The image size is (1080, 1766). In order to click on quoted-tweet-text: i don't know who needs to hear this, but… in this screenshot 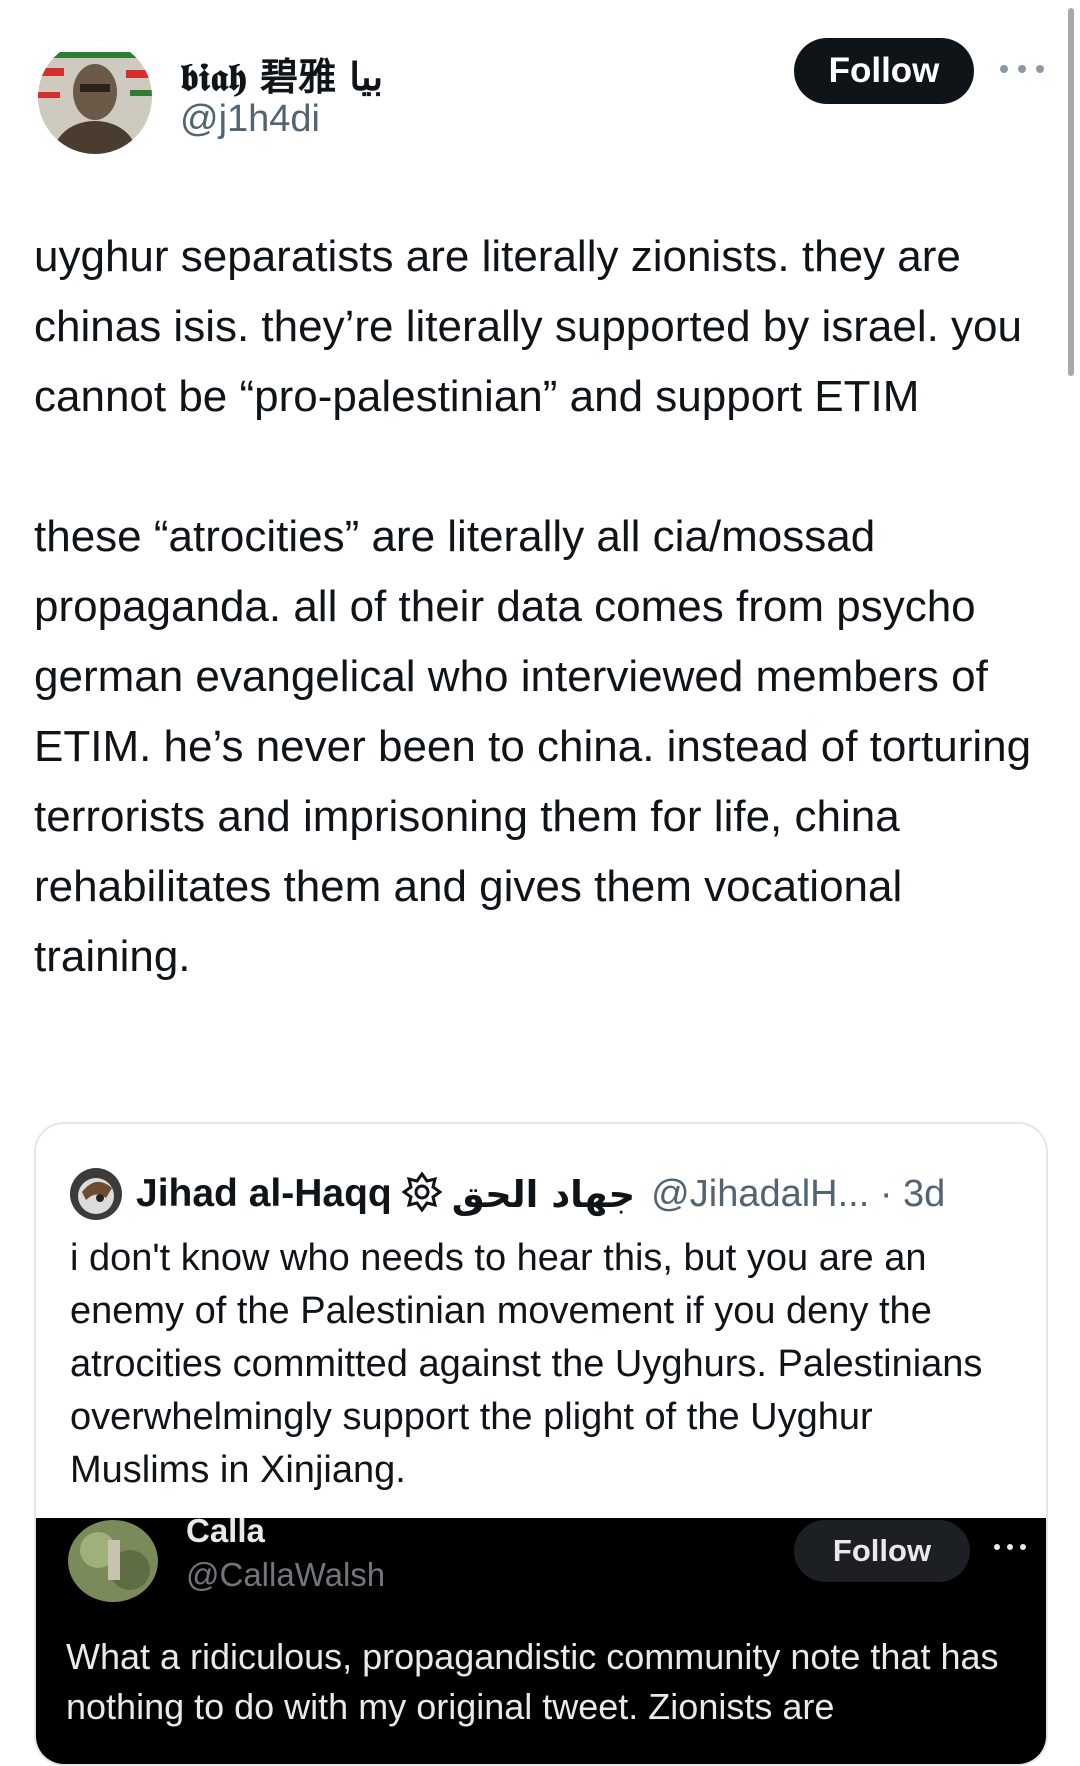, I will do `click(526, 1364)`.